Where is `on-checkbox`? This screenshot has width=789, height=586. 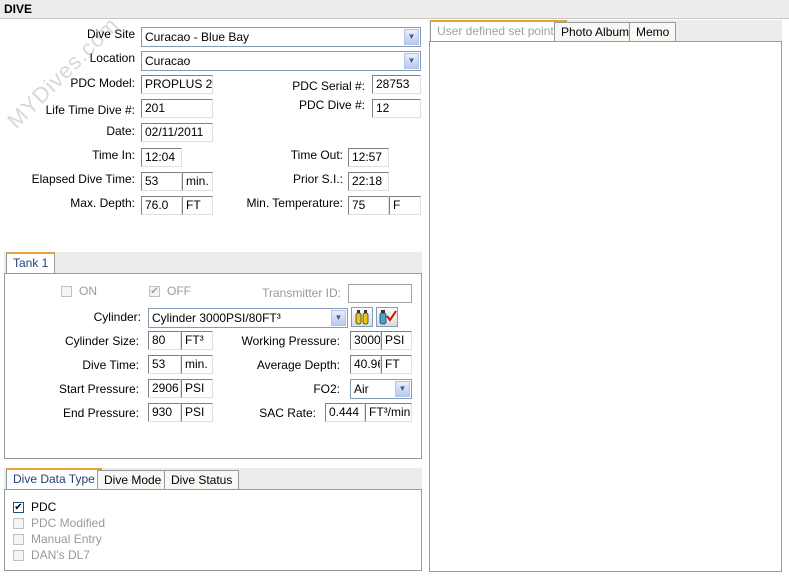
on-checkbox is located at coordinates (66, 291).